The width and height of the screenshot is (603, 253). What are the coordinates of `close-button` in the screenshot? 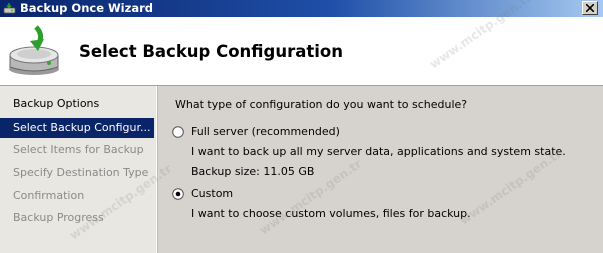 It's located at (590, 8).